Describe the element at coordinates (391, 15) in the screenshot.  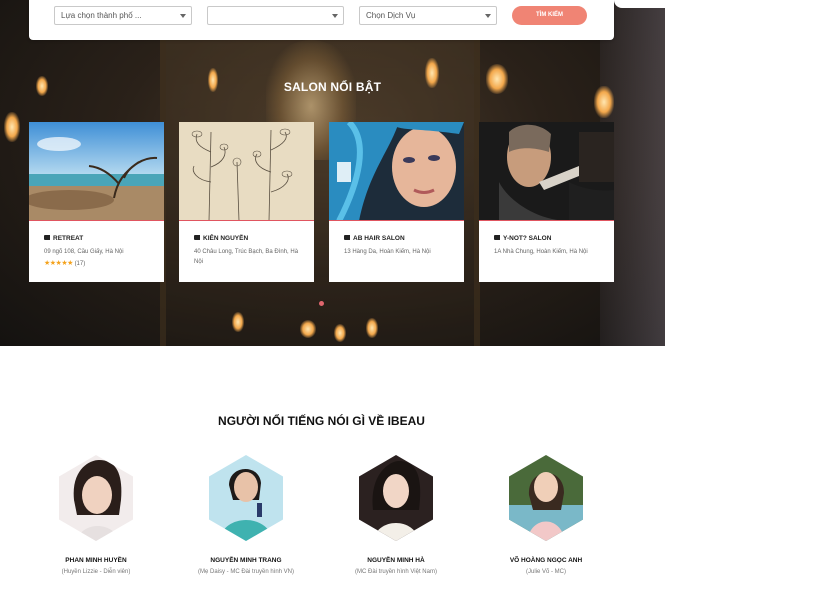
I see `service-select-value: Chọn Dịch Vụ` at that location.